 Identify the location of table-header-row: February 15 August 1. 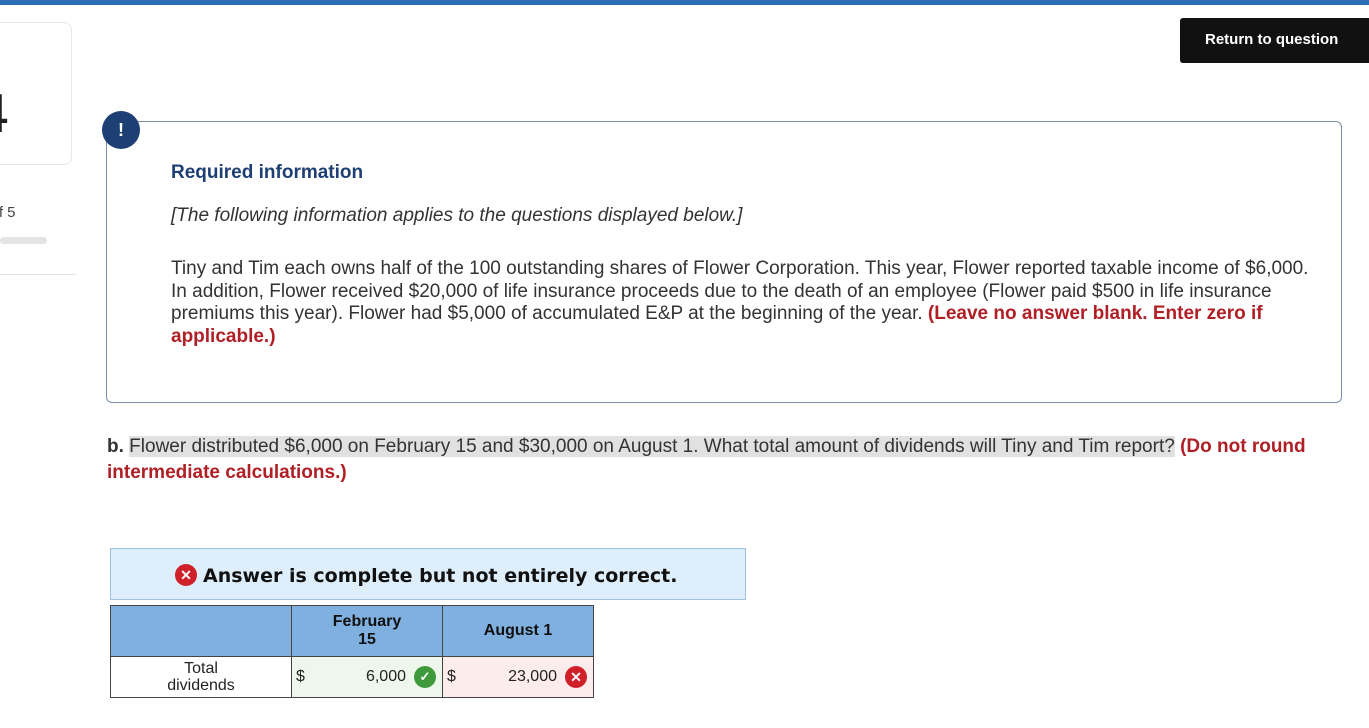
(352, 631).